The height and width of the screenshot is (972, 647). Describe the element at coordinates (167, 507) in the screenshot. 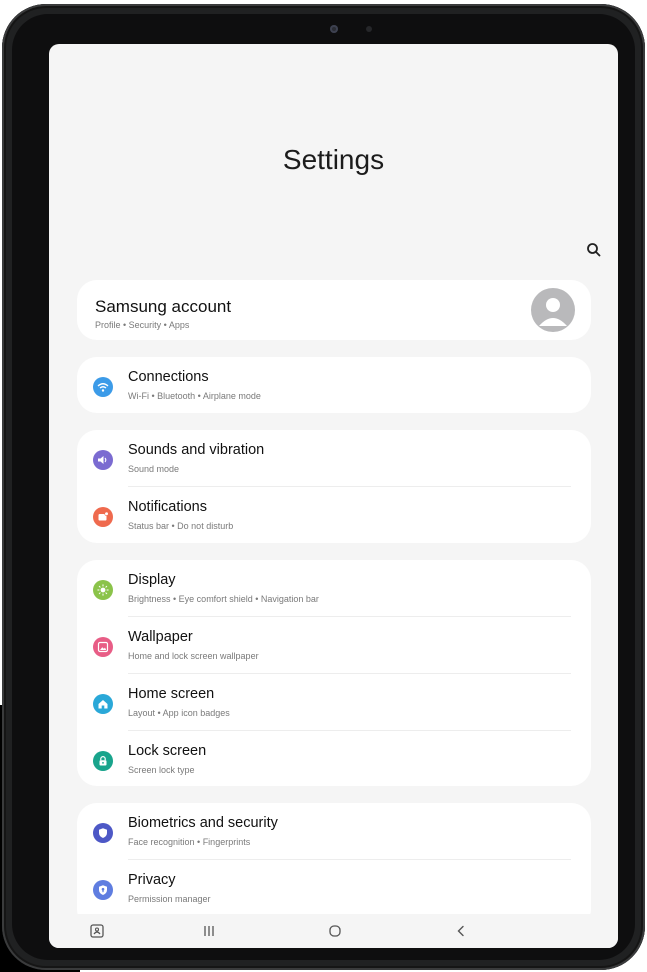

I see `settings-item-label: Notifications` at that location.